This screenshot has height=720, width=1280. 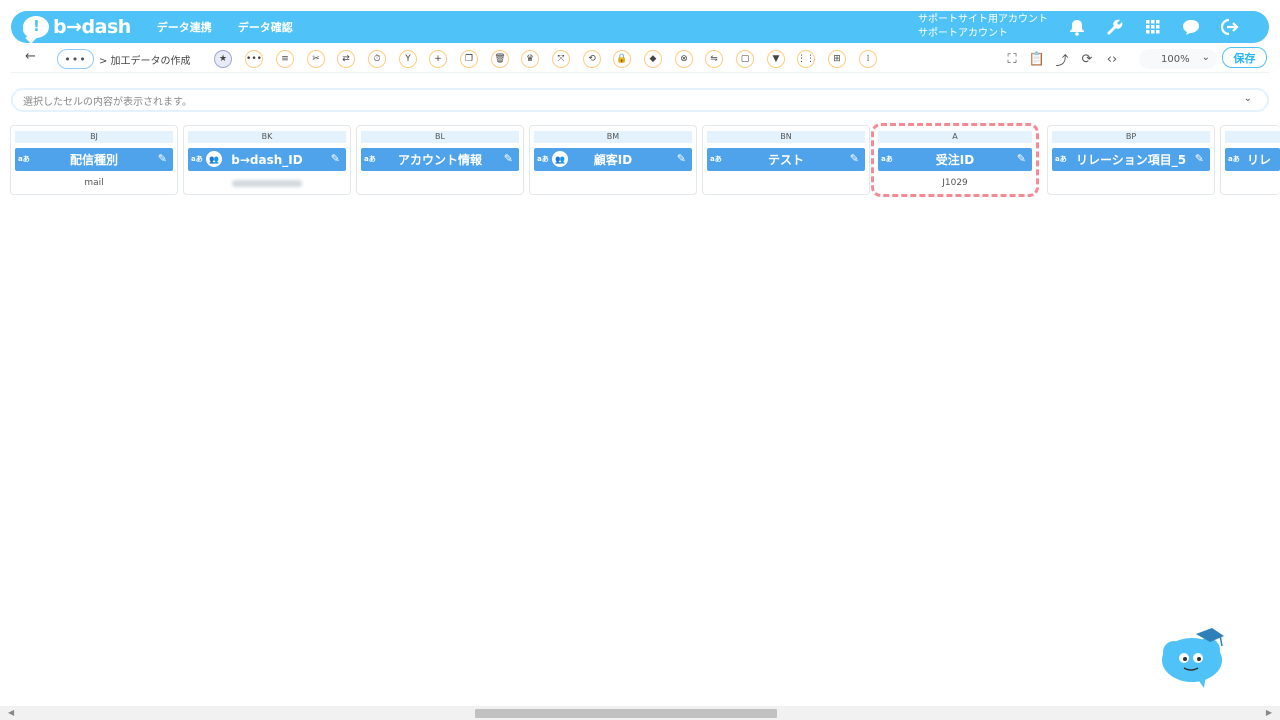 What do you see at coordinates (786, 137) in the screenshot?
I see `column-letter: BN` at bounding box center [786, 137].